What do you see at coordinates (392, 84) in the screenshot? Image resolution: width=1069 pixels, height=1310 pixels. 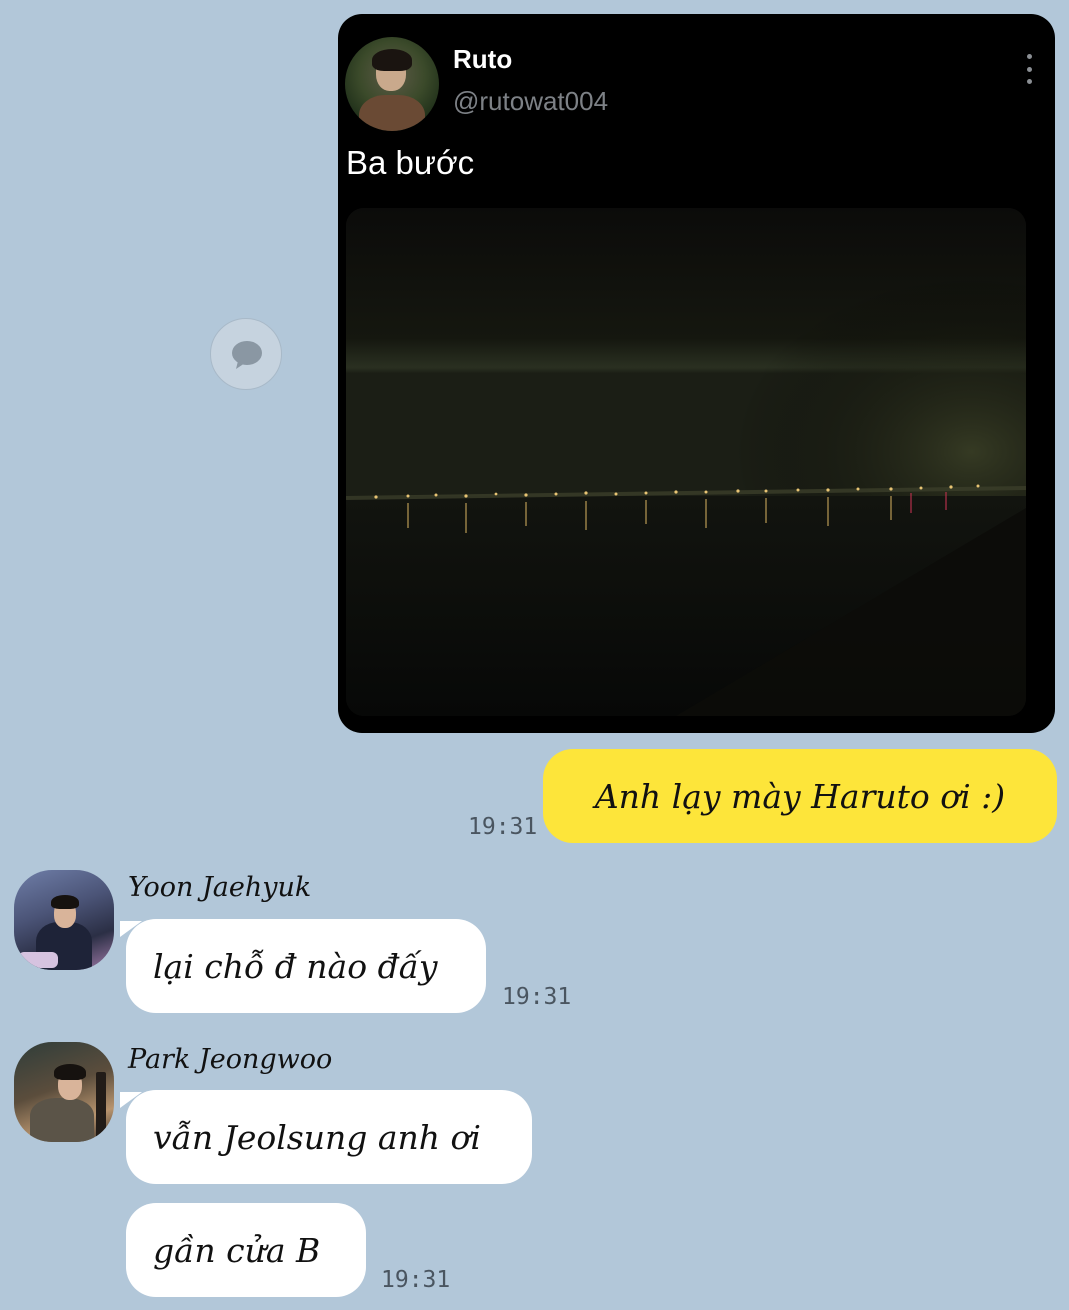 I see `tweet-author-avatar` at bounding box center [392, 84].